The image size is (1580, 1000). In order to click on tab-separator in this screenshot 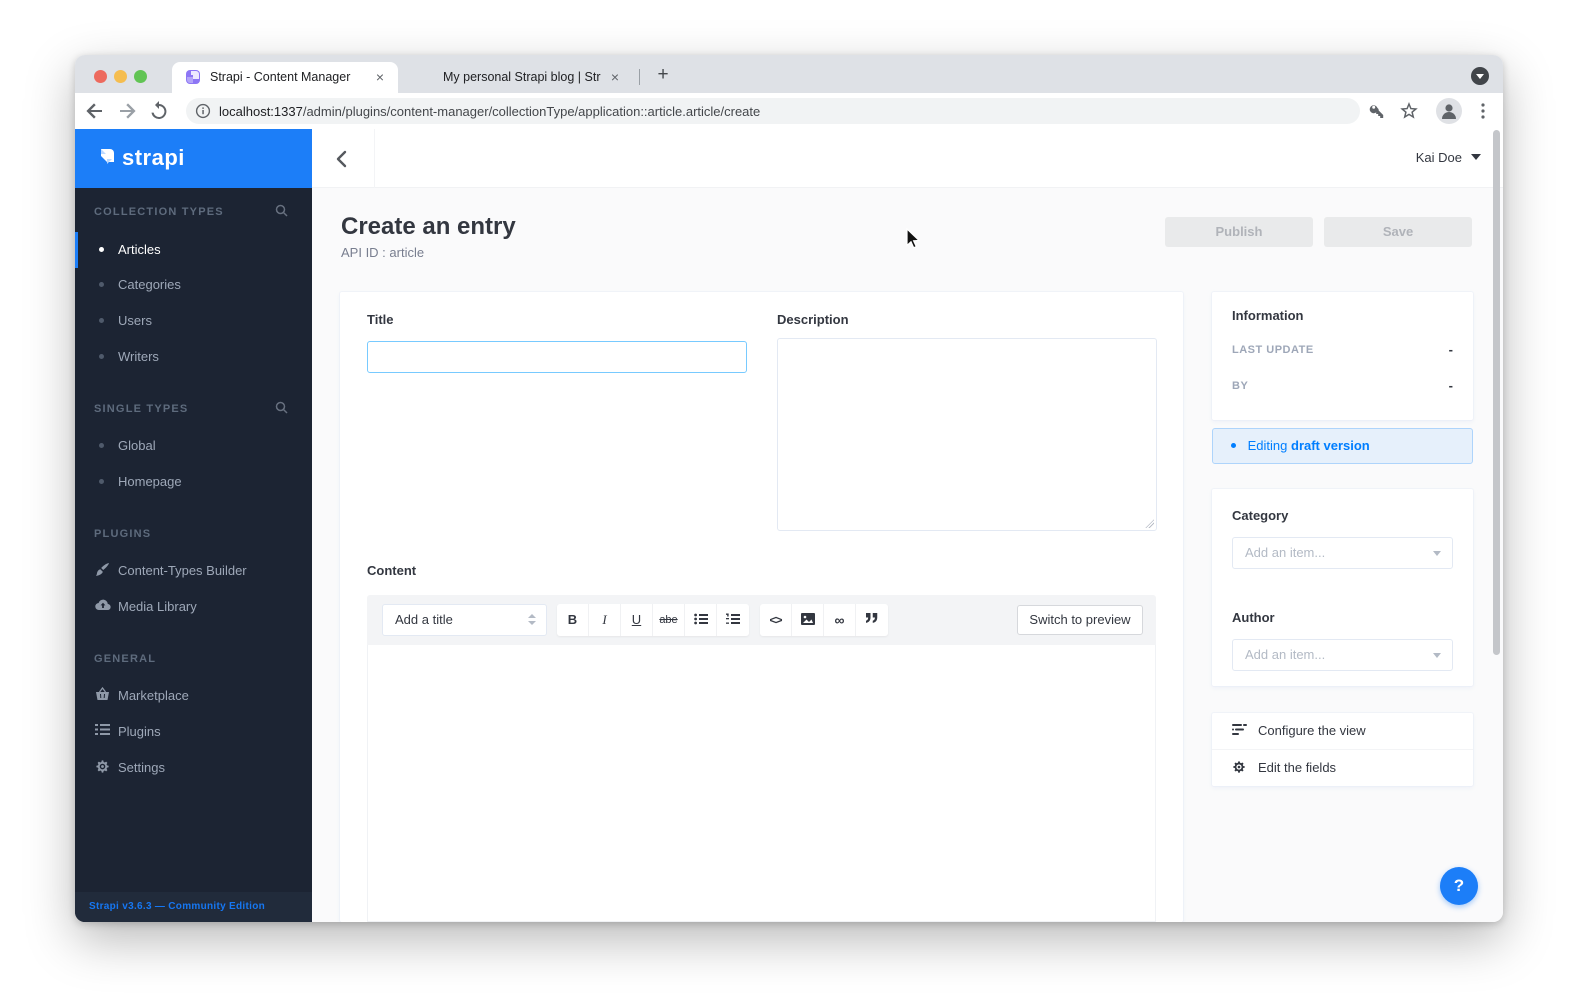, I will do `click(639, 77)`.